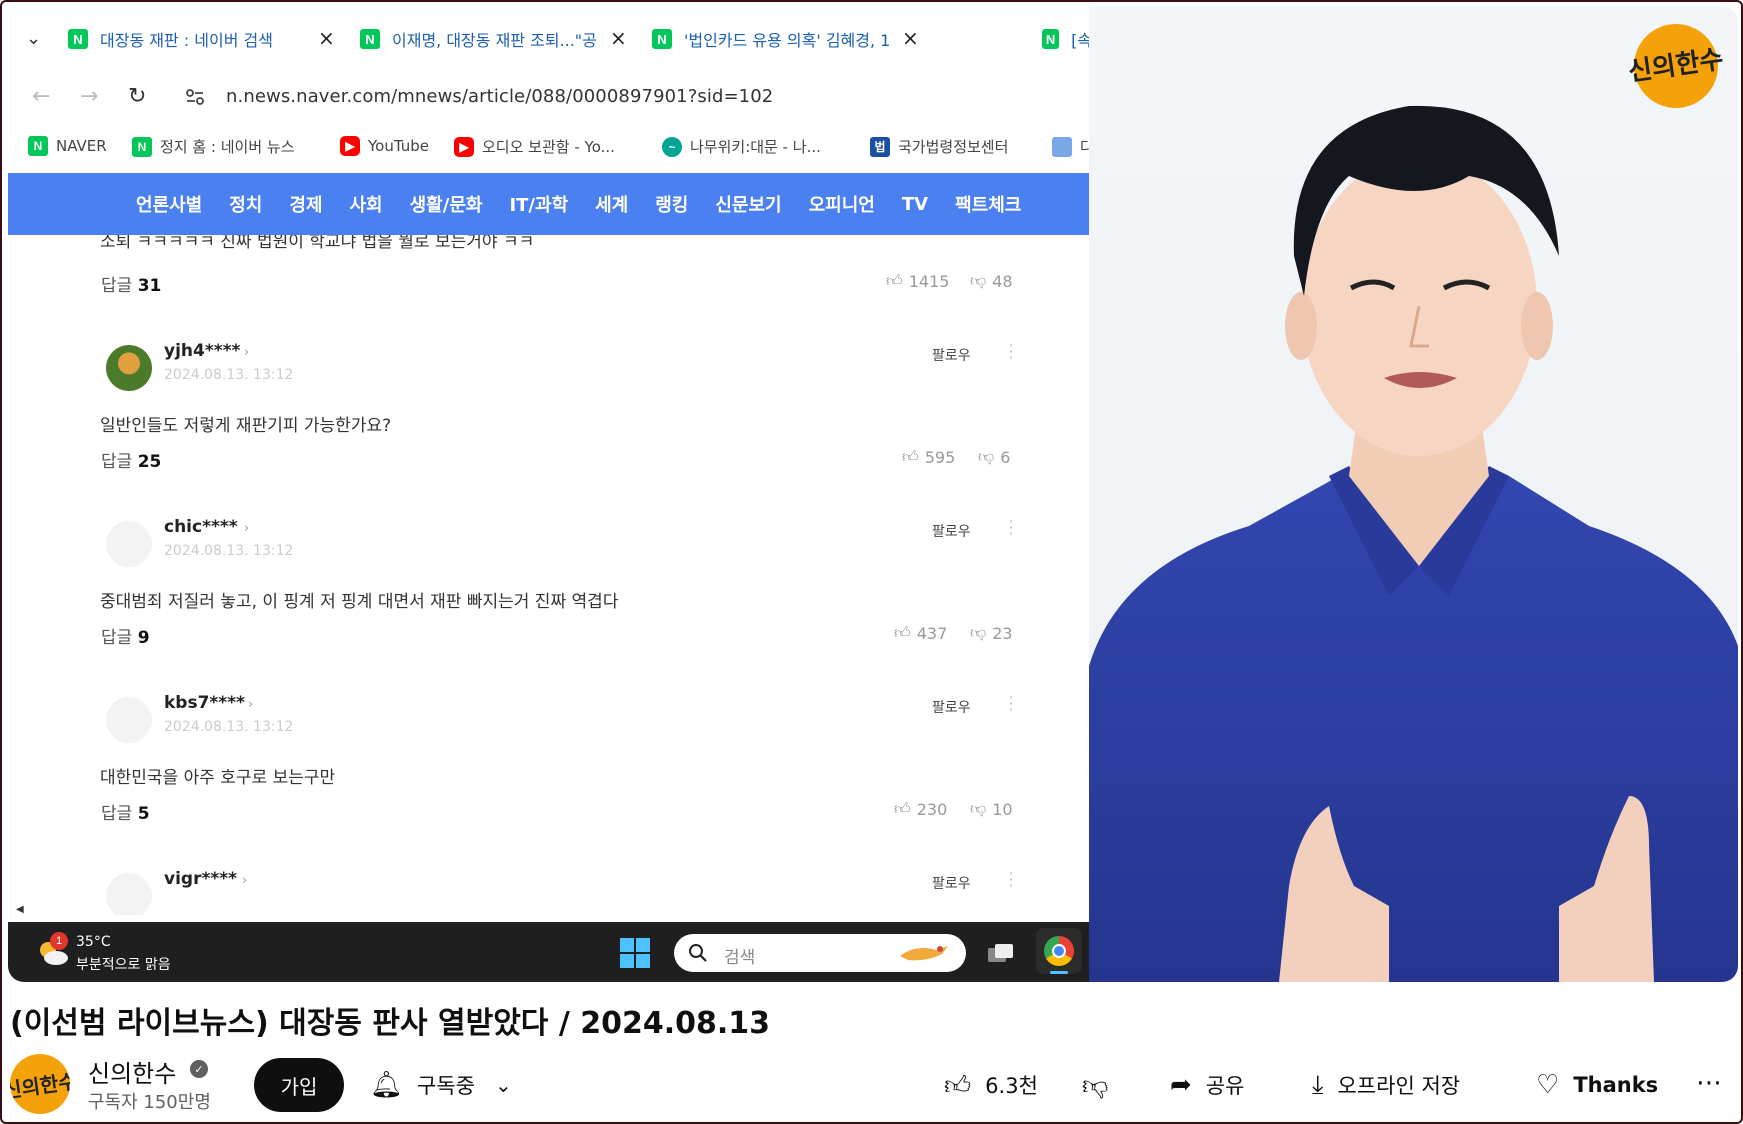  Describe the element at coordinates (195, 97) in the screenshot. I see `site-info-icon` at that location.